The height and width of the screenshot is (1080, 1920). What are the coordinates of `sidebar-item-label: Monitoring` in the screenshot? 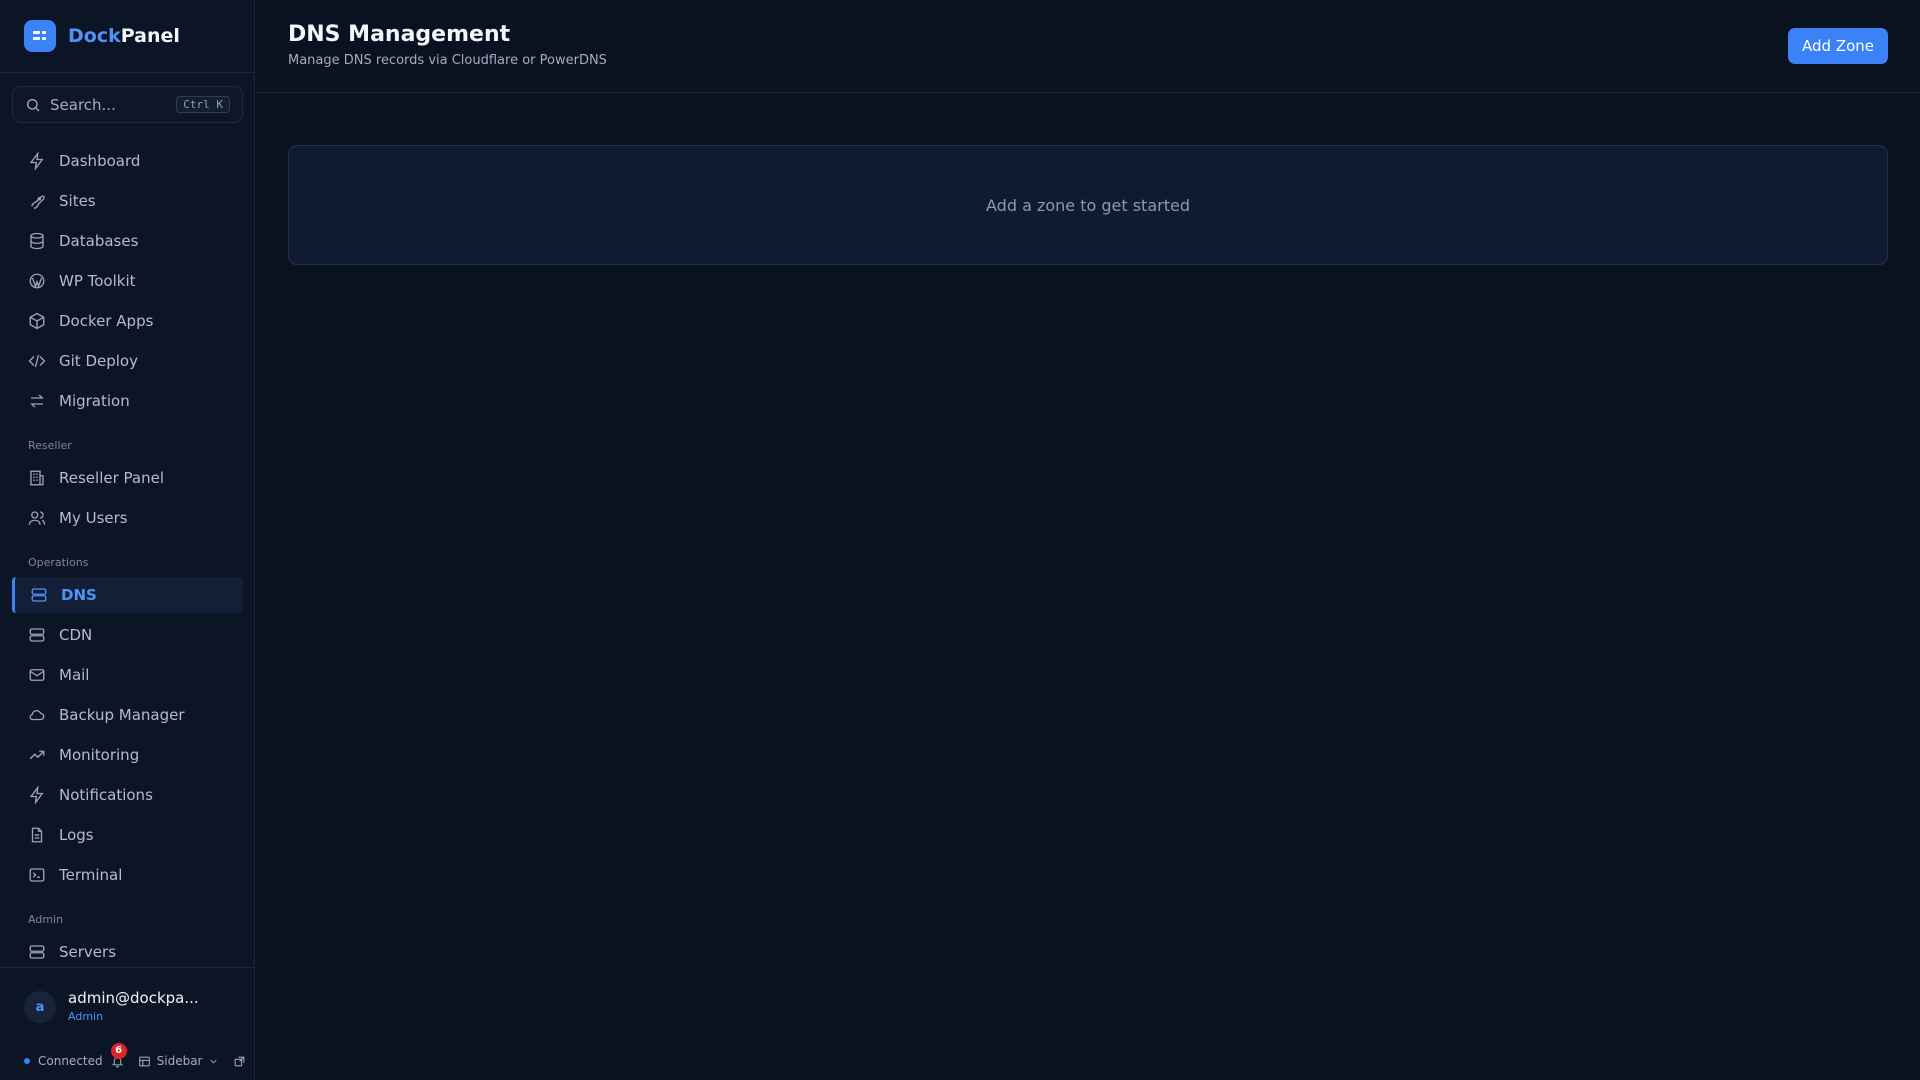 It's located at (99, 755).